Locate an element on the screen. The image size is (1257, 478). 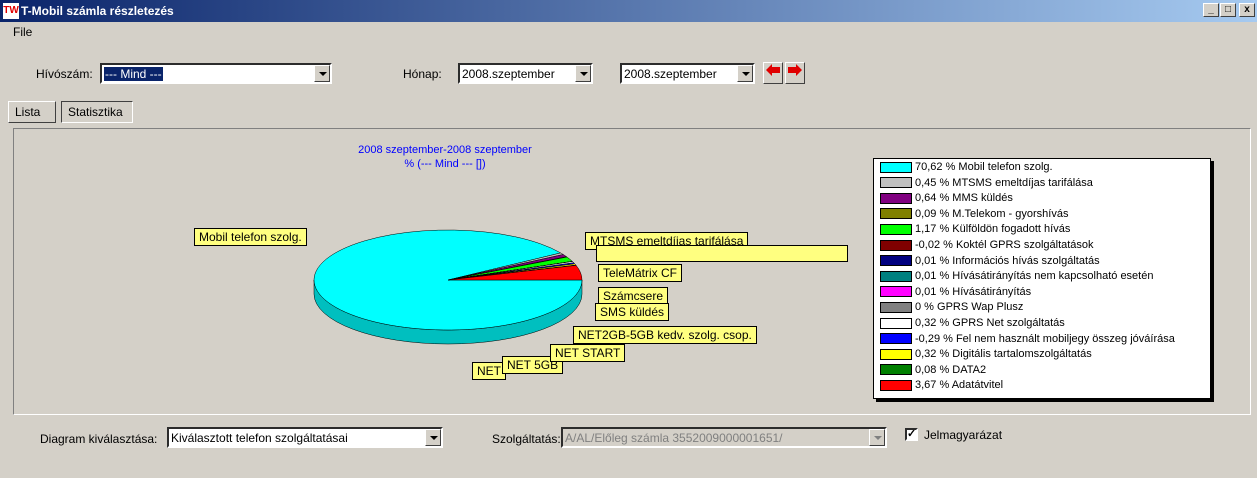
chart-title-line1: 2008 szeptember-2008 szeptember is located at coordinates (445, 150).